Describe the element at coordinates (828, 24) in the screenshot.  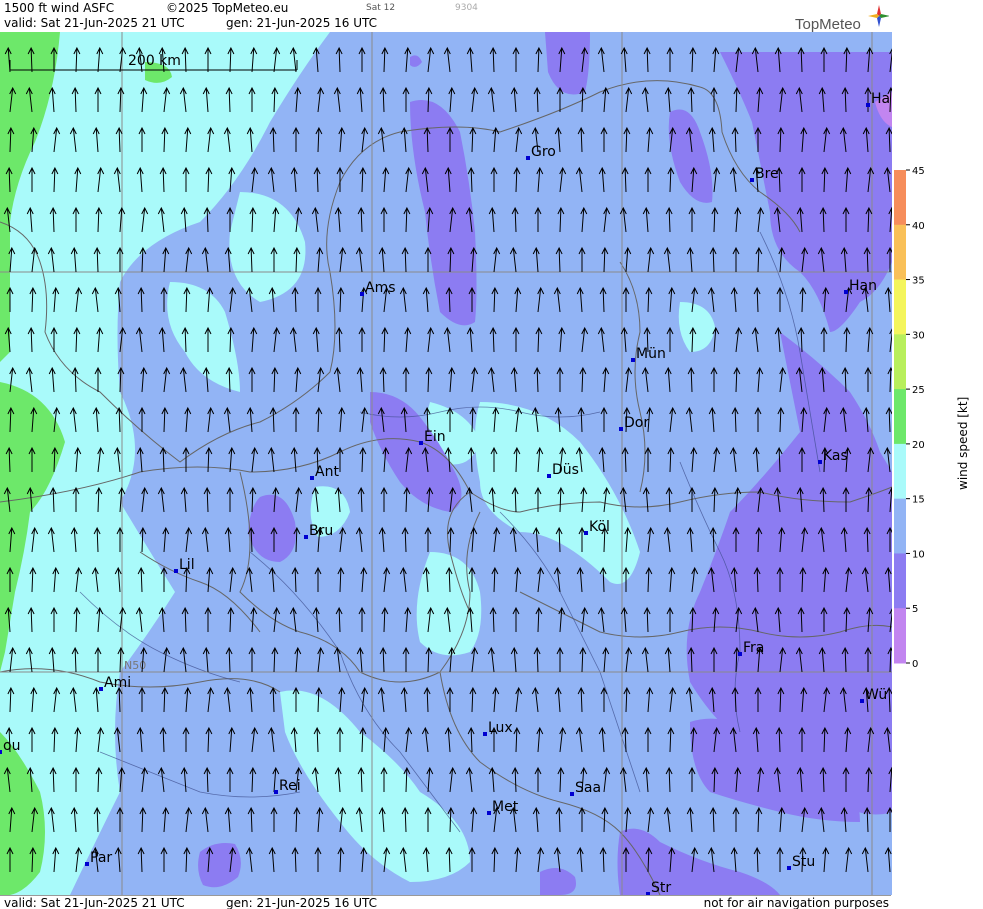
I see `logo-text: TopMeteo` at that location.